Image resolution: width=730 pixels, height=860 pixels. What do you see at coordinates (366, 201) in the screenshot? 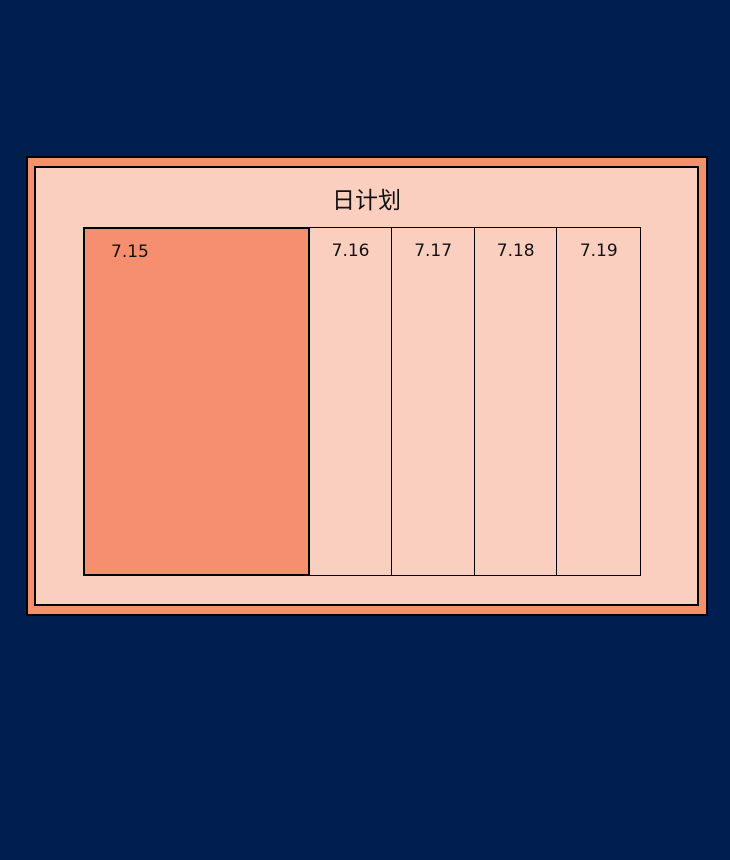
I see `card-title: 日计划` at bounding box center [366, 201].